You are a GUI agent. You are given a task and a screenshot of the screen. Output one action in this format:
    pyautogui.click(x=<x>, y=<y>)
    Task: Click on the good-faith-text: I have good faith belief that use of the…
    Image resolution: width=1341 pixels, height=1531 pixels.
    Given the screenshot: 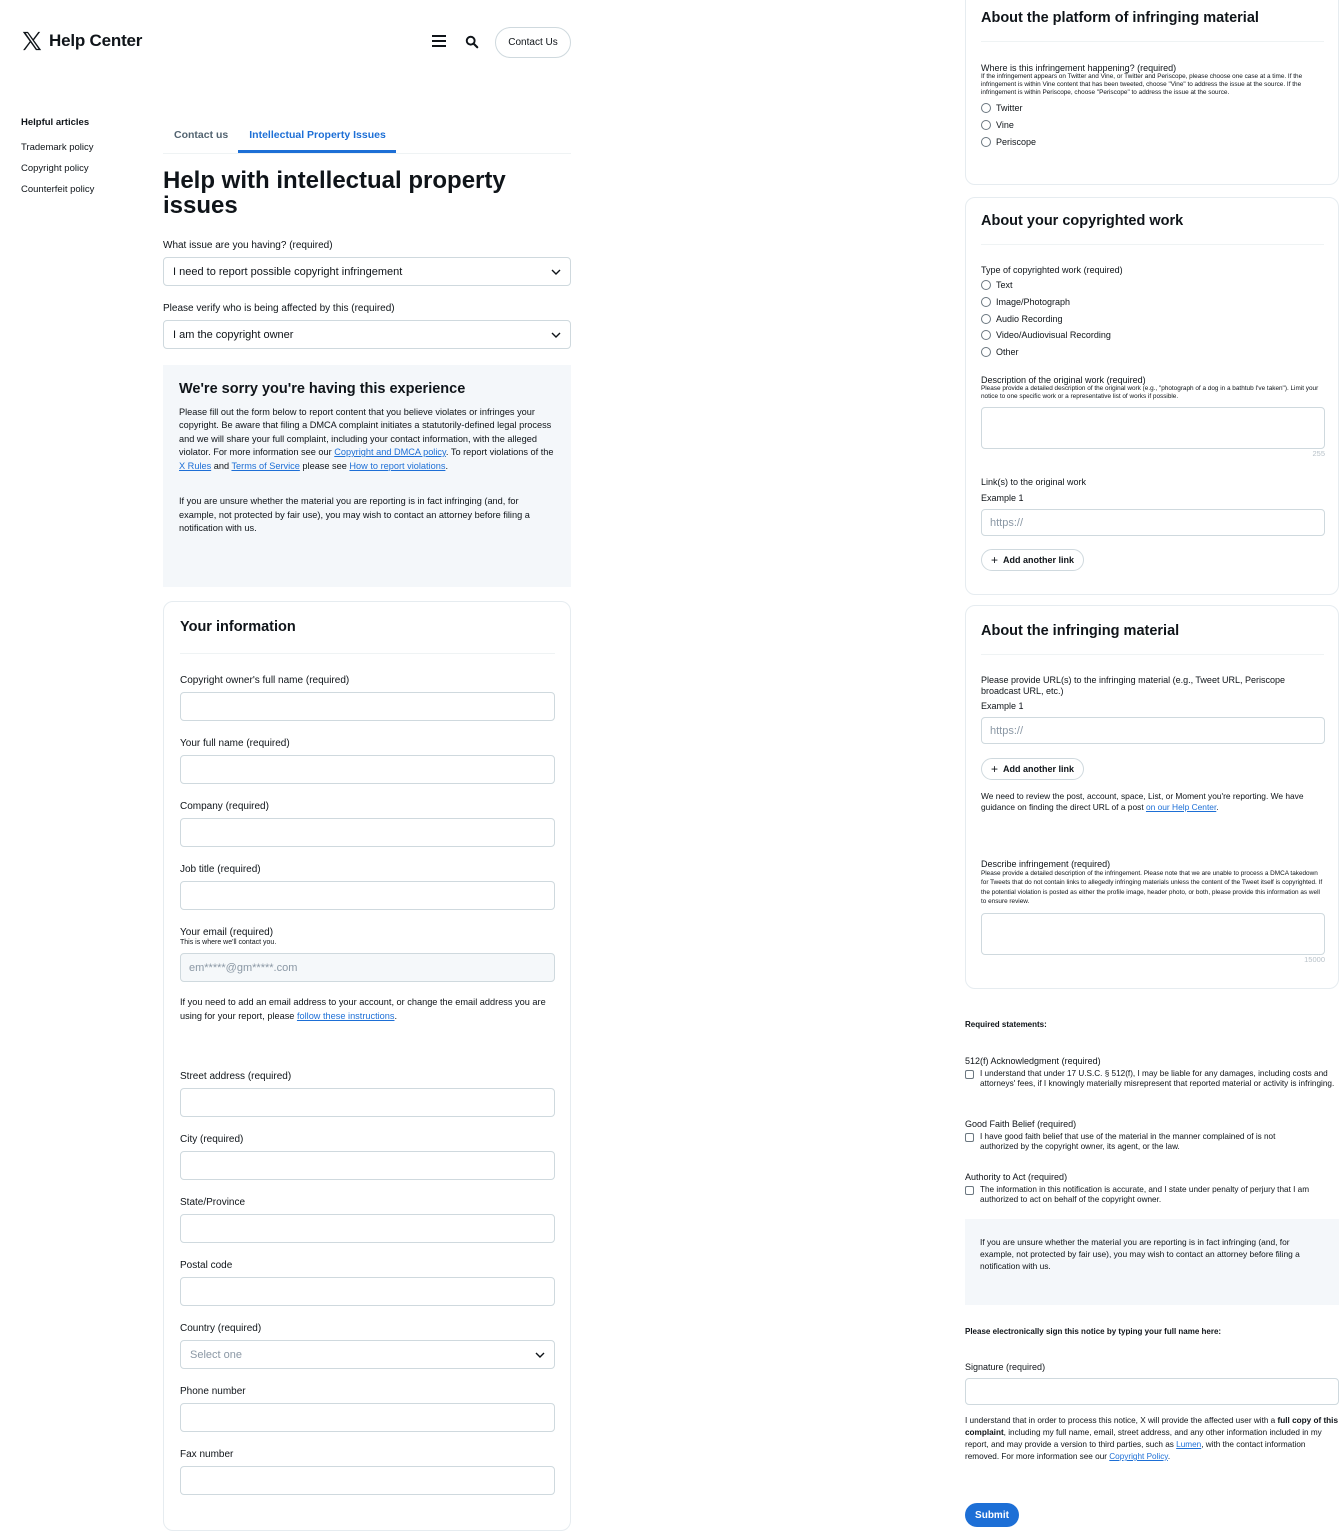 What is the action you would take?
    pyautogui.click(x=1128, y=1141)
    